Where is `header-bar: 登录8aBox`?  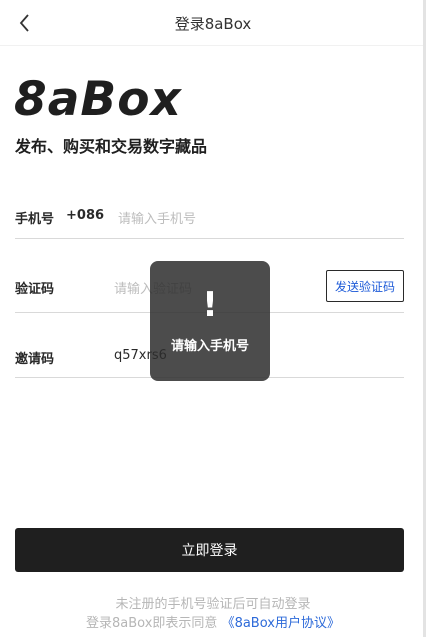 header-bar: 登录8aBox is located at coordinates (213, 23).